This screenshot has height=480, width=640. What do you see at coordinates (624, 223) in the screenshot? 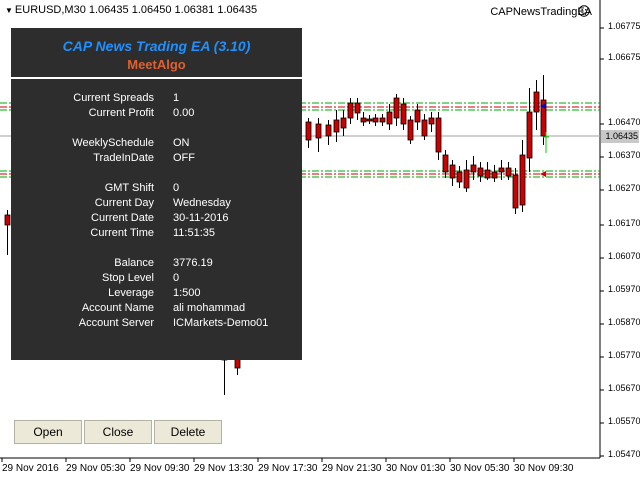
I see `price-label: 1.06170` at bounding box center [624, 223].